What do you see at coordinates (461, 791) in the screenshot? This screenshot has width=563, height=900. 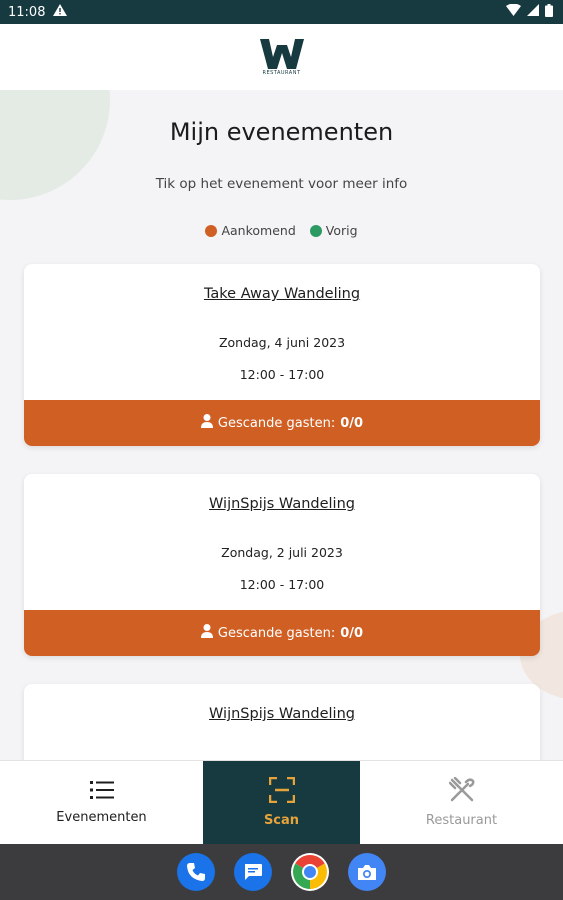 I see `fork-knife-icon` at bounding box center [461, 791].